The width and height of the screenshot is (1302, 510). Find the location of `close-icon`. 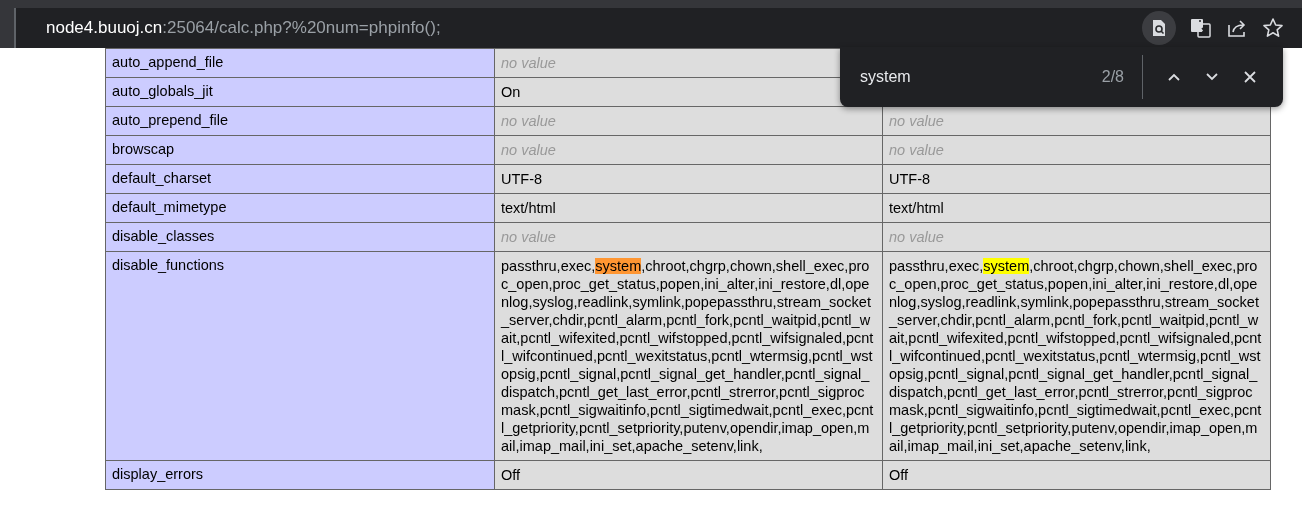

close-icon is located at coordinates (1250, 77).